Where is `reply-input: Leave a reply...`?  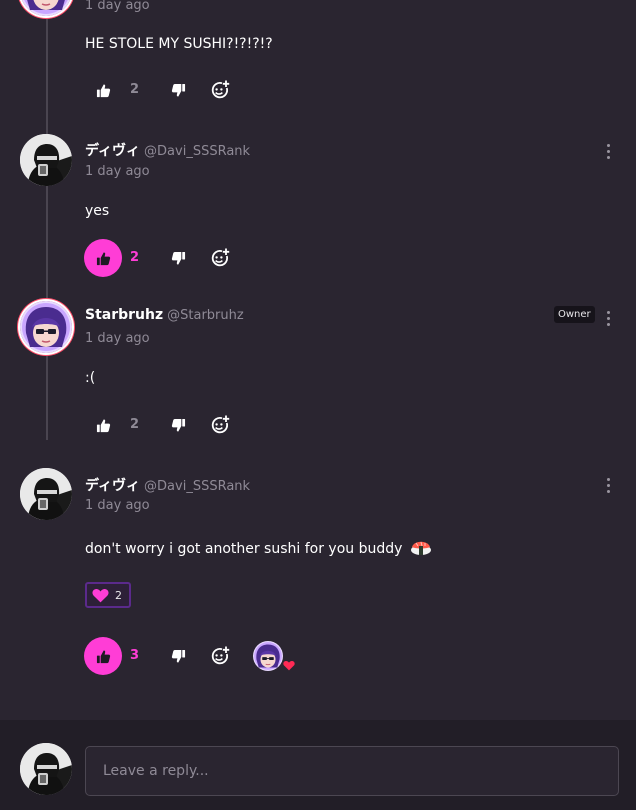
reply-input: Leave a reply... is located at coordinates (352, 771).